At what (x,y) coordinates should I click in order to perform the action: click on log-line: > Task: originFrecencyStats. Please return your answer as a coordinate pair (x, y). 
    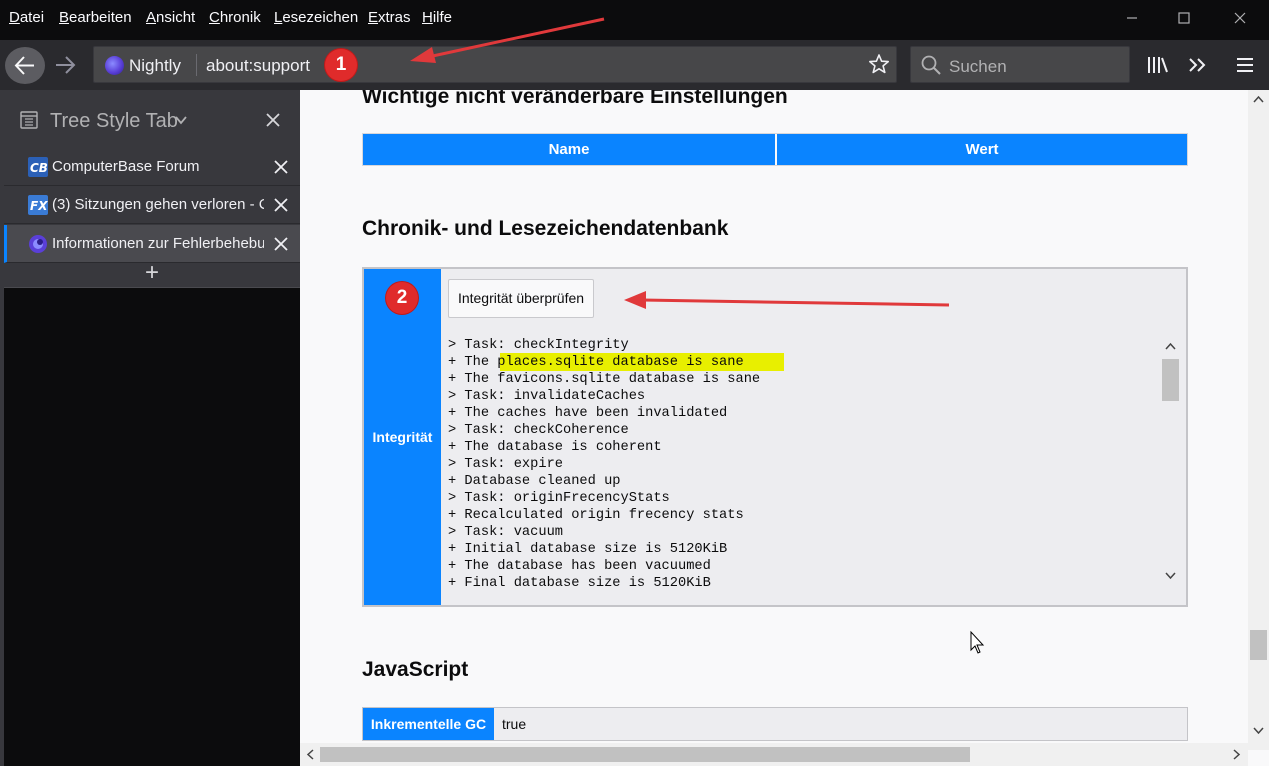
    Looking at the image, I should click on (559, 498).